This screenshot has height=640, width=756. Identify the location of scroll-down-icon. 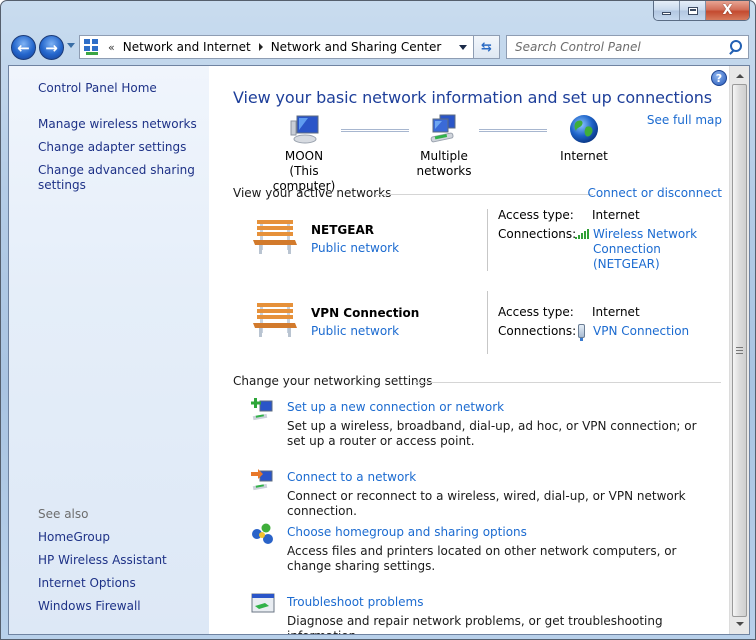
(740, 624).